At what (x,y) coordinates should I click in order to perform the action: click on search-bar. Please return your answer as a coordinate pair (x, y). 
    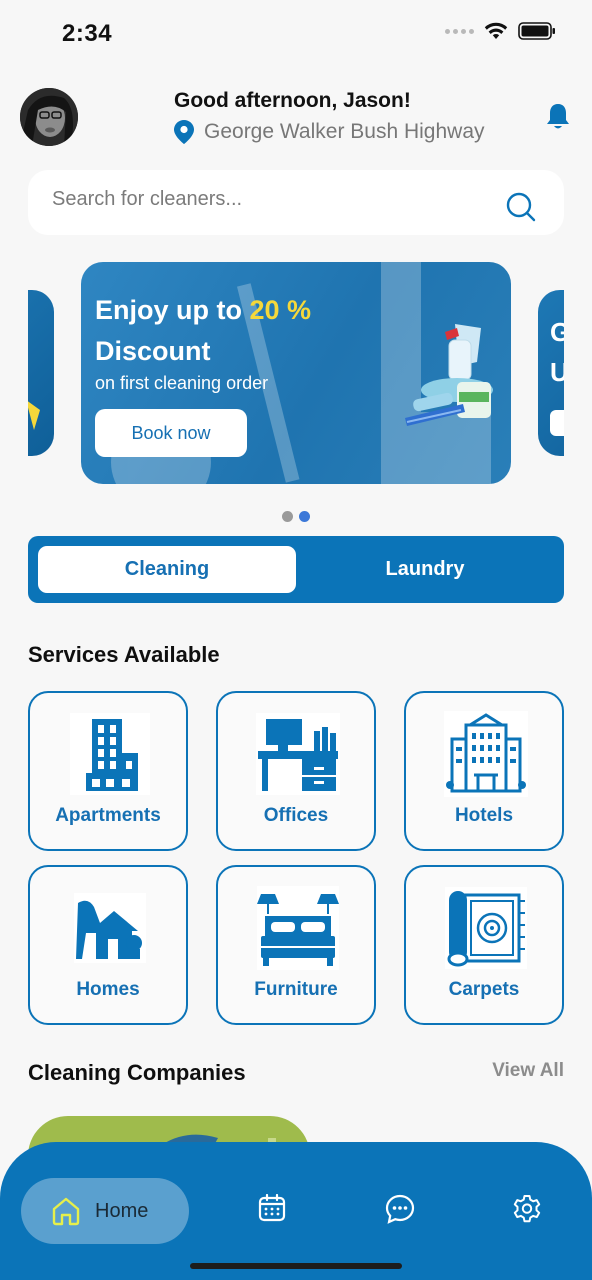
    Looking at the image, I should click on (296, 202).